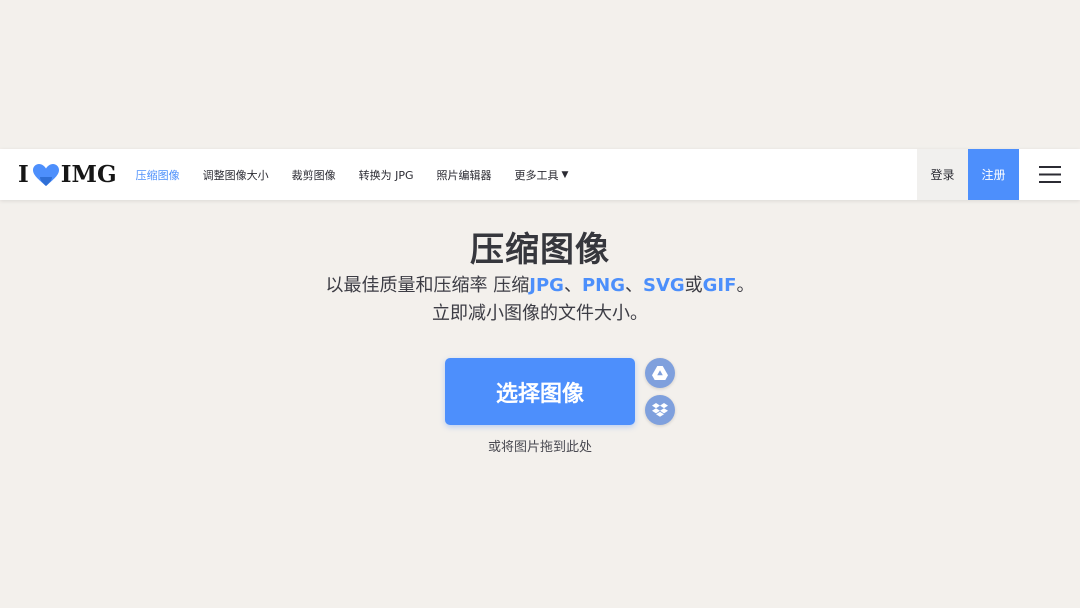 The image size is (1080, 608). What do you see at coordinates (942, 174) in the screenshot?
I see `login-button: 登录` at bounding box center [942, 174].